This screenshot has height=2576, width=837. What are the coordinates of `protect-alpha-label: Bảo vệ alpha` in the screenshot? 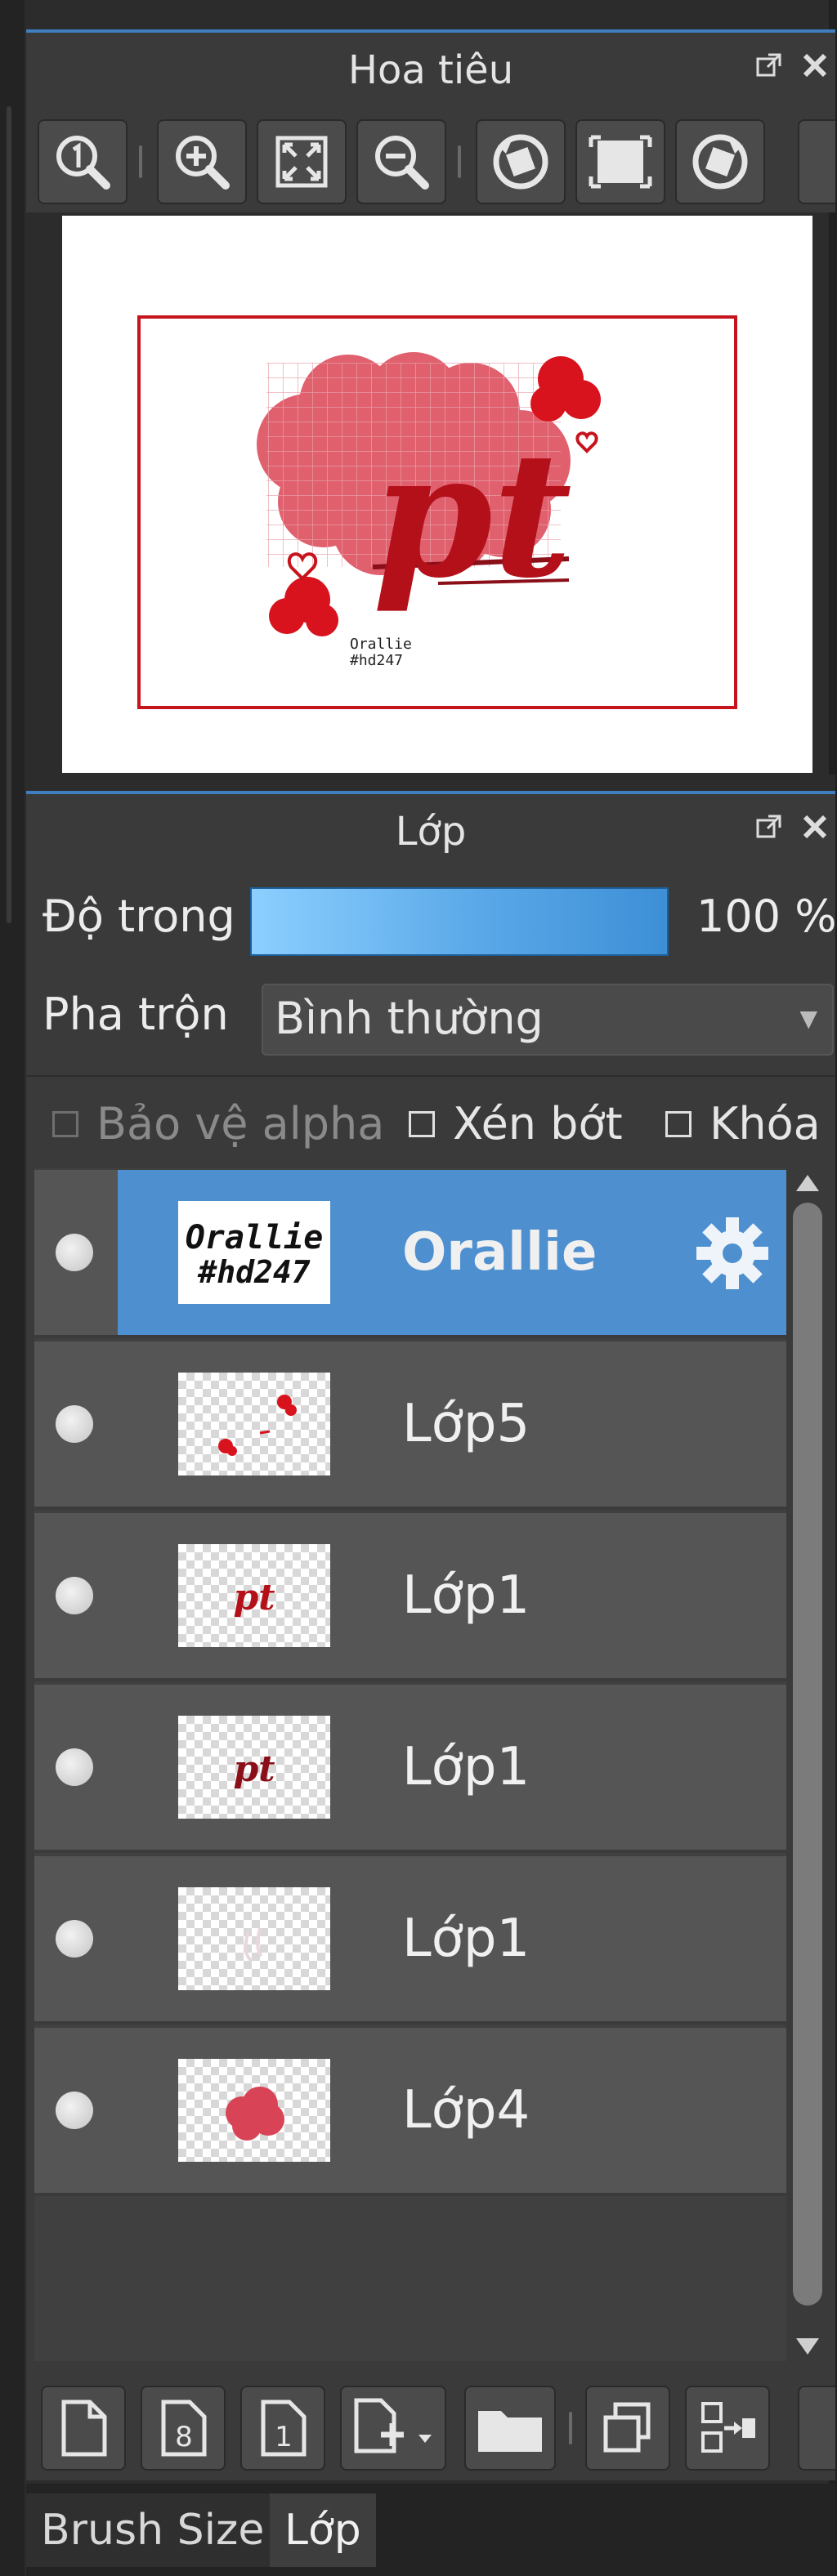 It's located at (240, 1124).